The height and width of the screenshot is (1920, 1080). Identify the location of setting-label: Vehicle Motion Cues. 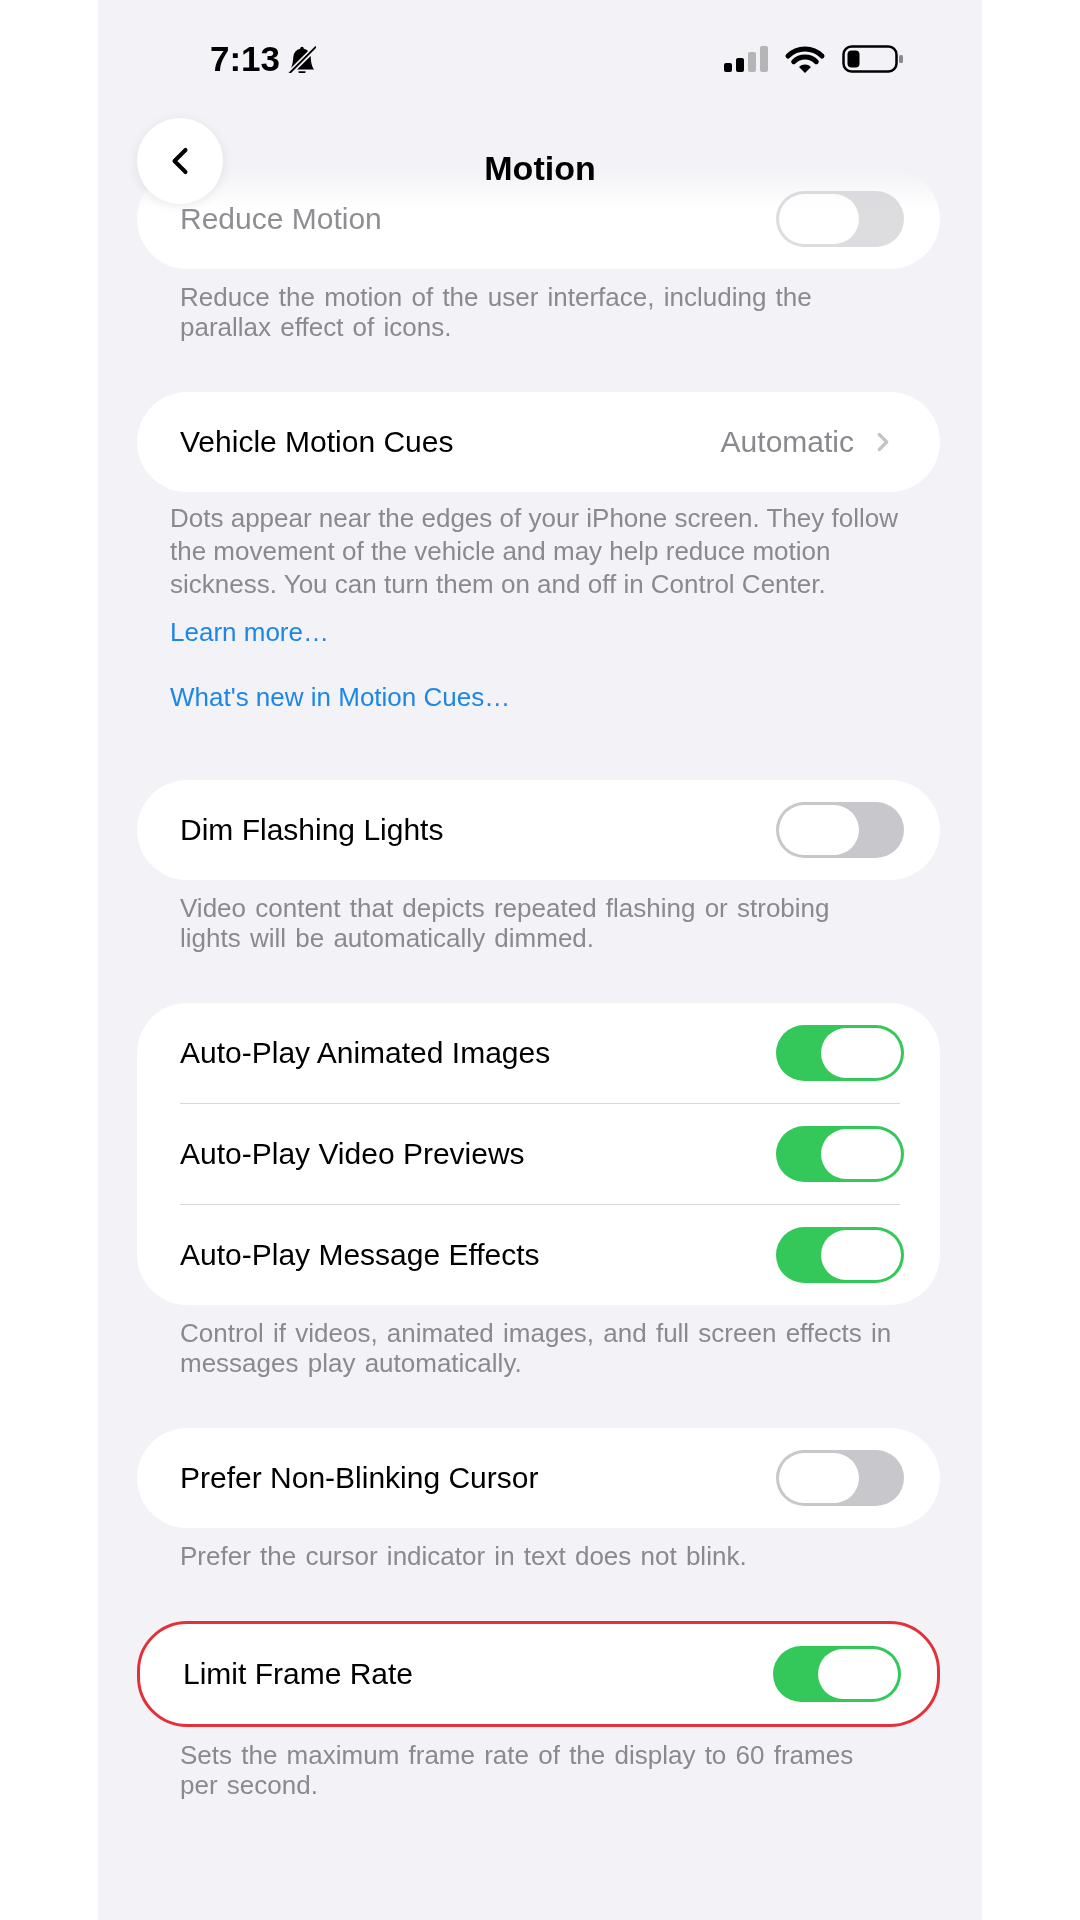
(317, 442).